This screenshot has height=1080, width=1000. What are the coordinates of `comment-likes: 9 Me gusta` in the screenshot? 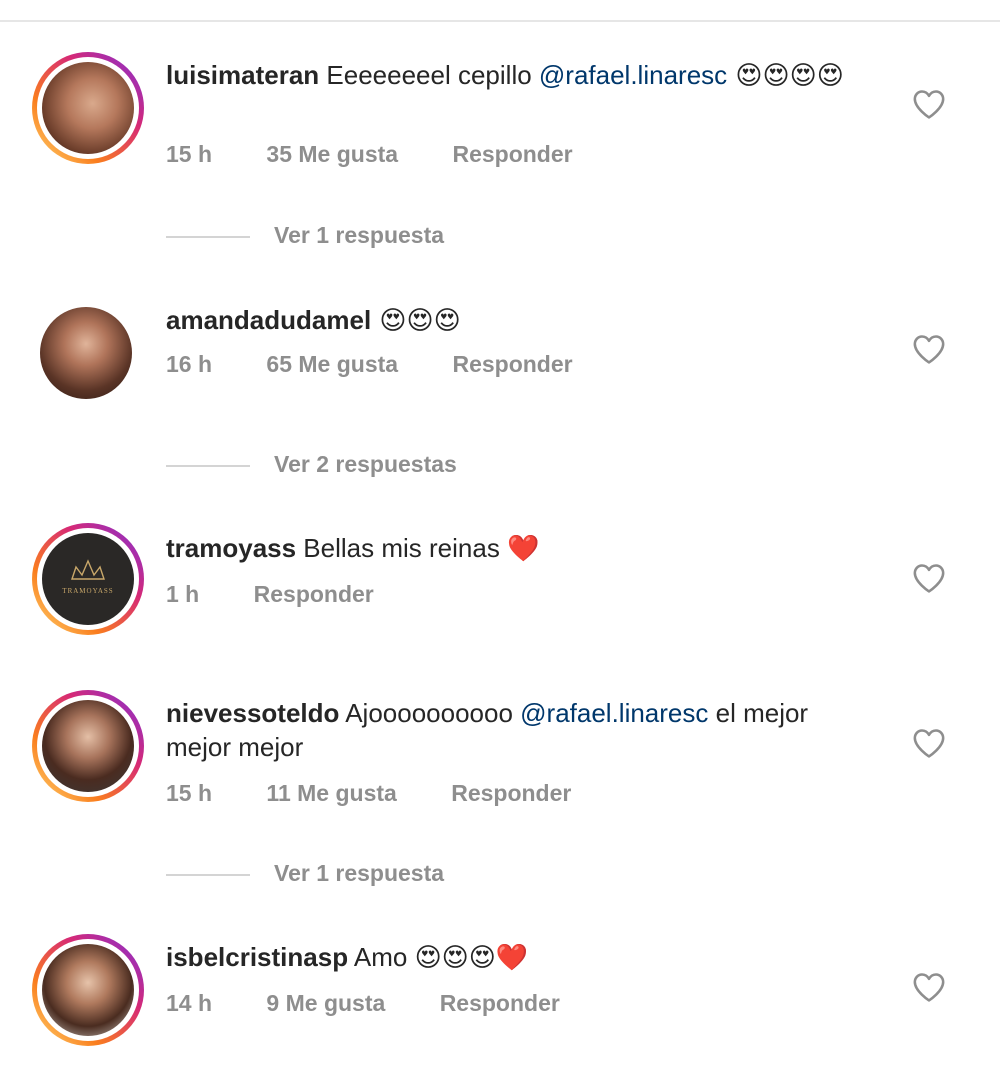 It's located at (325, 1003).